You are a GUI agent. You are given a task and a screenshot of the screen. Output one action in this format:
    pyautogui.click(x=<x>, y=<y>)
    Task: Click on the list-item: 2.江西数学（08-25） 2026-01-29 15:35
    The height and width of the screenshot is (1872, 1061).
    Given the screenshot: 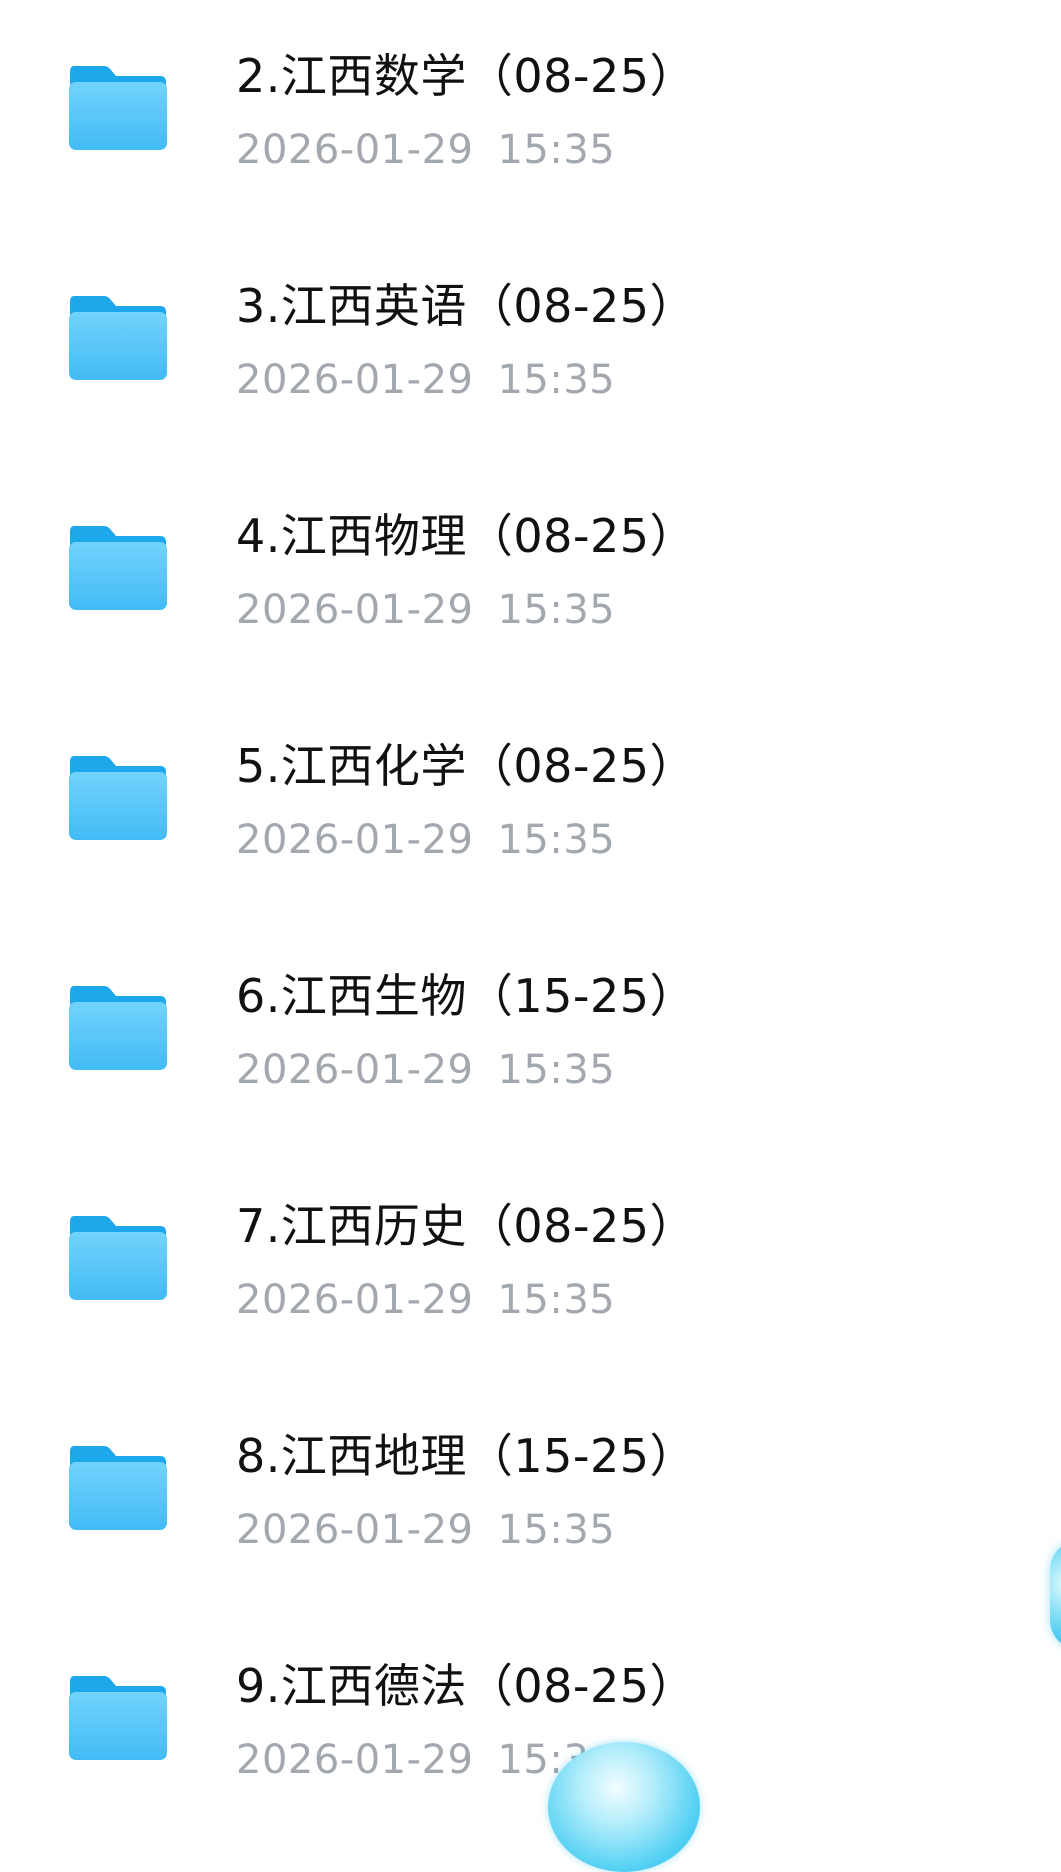 What is the action you would take?
    pyautogui.click(x=530, y=115)
    